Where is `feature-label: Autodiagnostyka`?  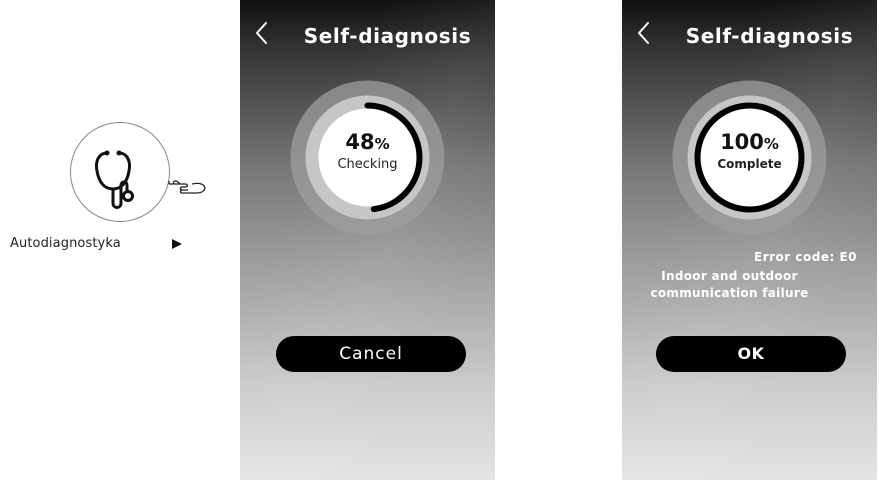 feature-label: Autodiagnostyka is located at coordinates (65, 243).